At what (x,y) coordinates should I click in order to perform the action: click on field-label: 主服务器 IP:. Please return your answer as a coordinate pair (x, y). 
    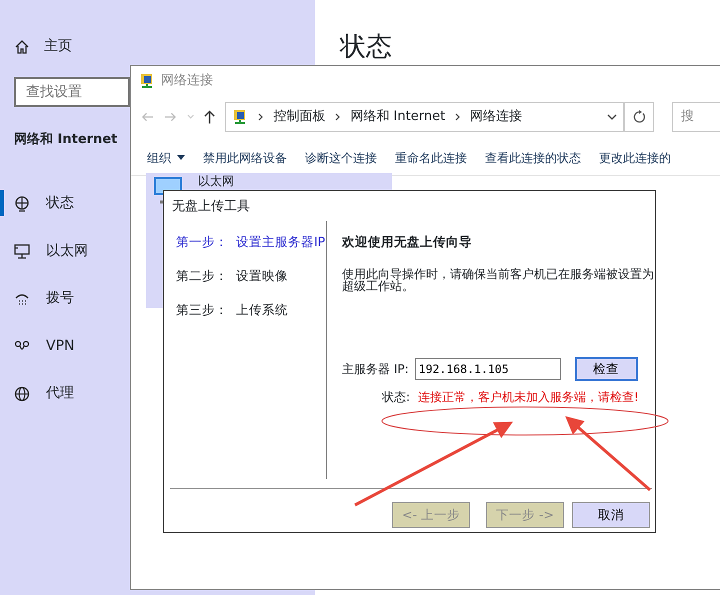
    Looking at the image, I should click on (375, 369).